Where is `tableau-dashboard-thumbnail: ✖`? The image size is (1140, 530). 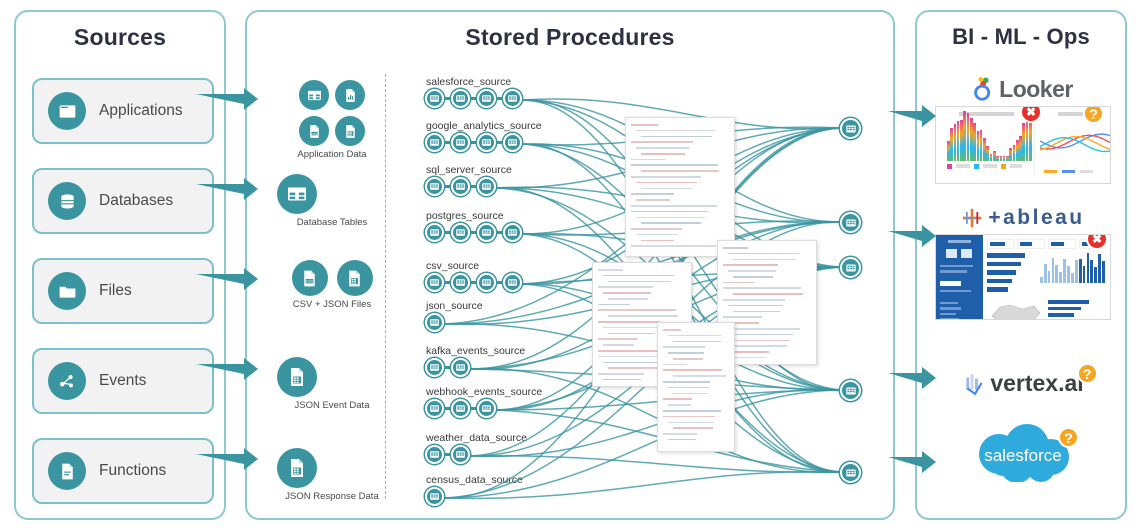
tableau-dashboard-thumbnail: ✖ is located at coordinates (1023, 277).